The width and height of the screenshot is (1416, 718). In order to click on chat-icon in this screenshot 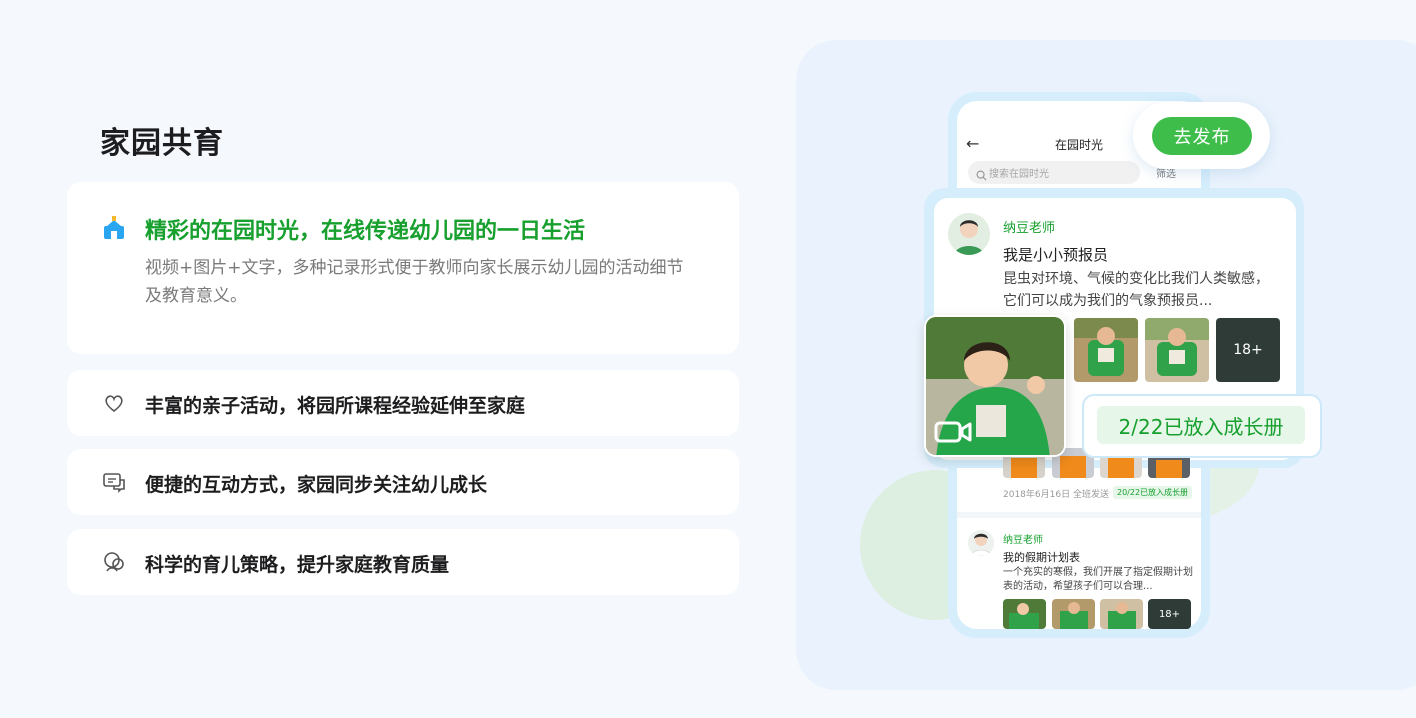, I will do `click(114, 482)`.